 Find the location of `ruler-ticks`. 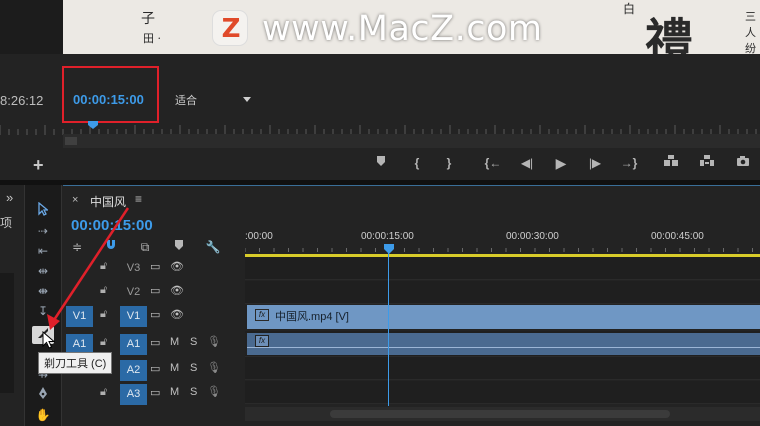

ruler-ticks is located at coordinates (499, 250).